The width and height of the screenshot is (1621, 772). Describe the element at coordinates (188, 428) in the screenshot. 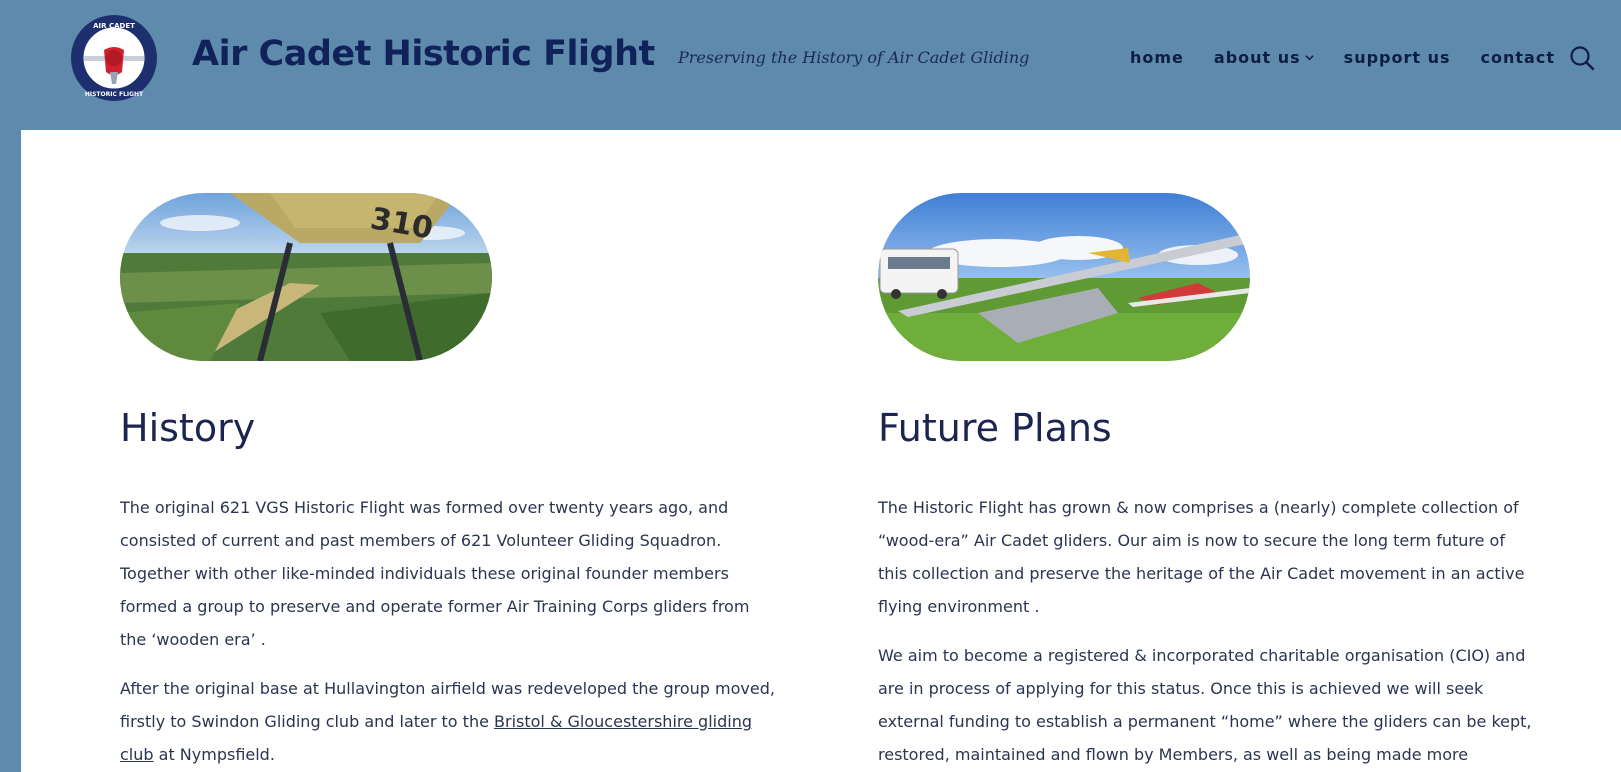

I see `history-title: History` at that location.